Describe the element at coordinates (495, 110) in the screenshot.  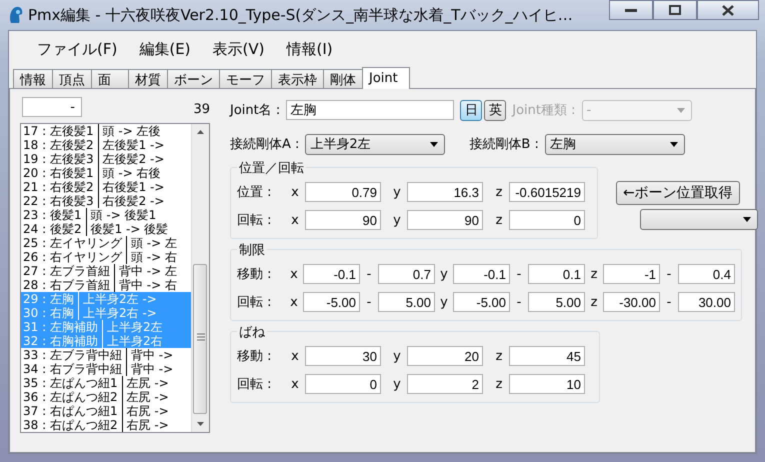
I see `language-button: 英` at that location.